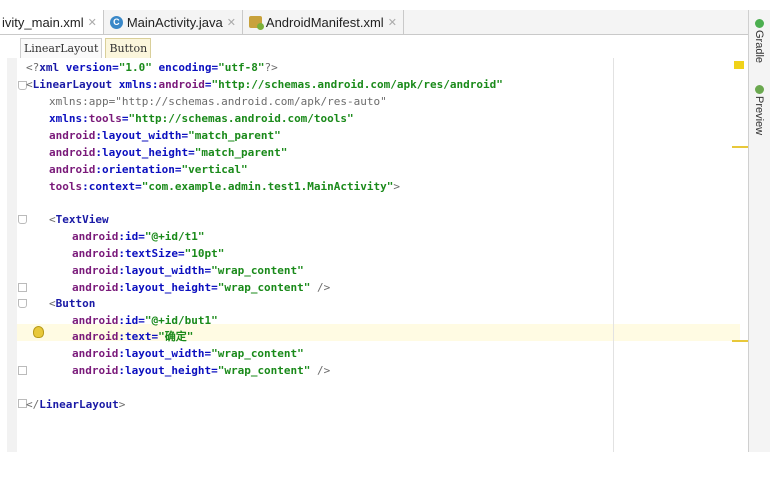 Image resolution: width=770 pixels, height=487 pixels. What do you see at coordinates (165, 135) in the screenshot?
I see `code-line: android:layout_width="match_parent"` at bounding box center [165, 135].